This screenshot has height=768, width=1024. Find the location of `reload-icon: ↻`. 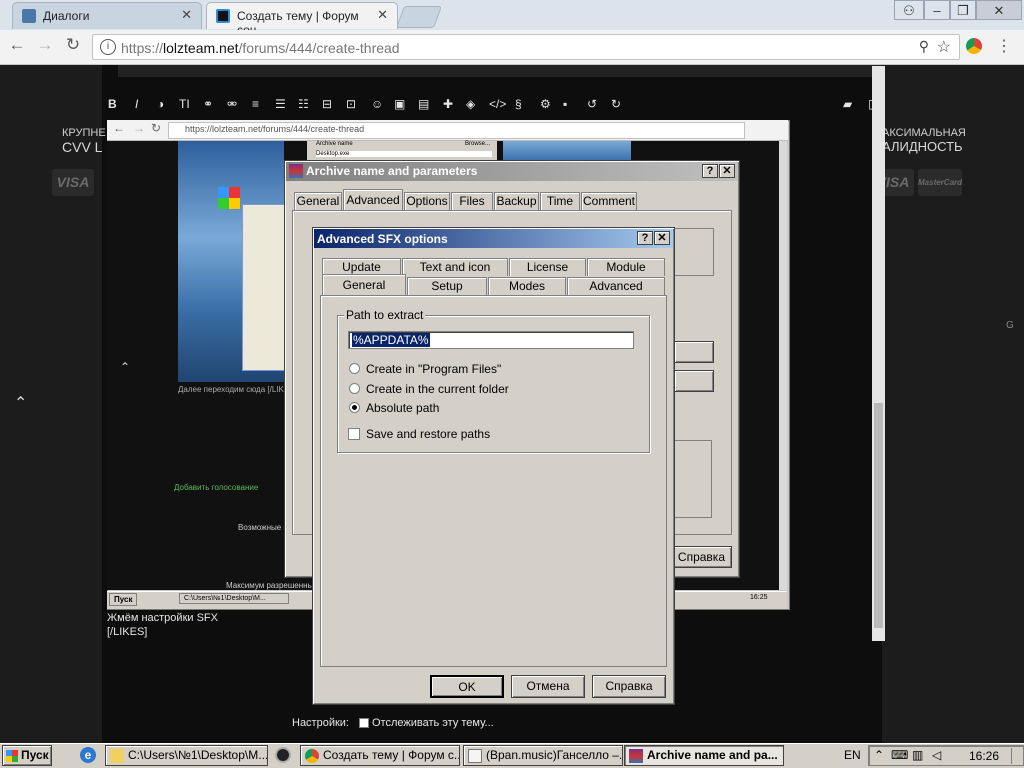

reload-icon: ↻ is located at coordinates (73, 46).